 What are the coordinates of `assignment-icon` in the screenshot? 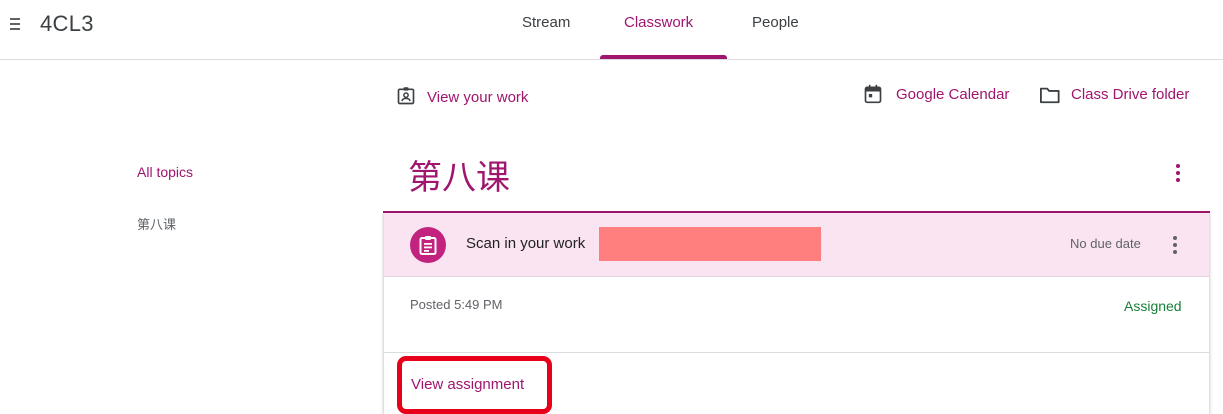 It's located at (428, 245).